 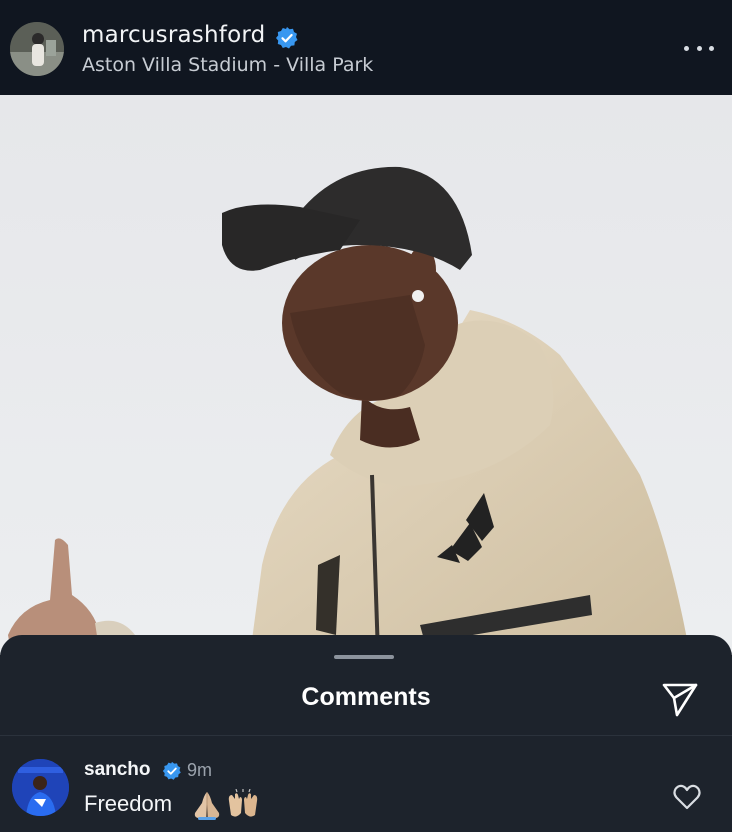 What do you see at coordinates (117, 770) in the screenshot?
I see `comment-username: sancho` at bounding box center [117, 770].